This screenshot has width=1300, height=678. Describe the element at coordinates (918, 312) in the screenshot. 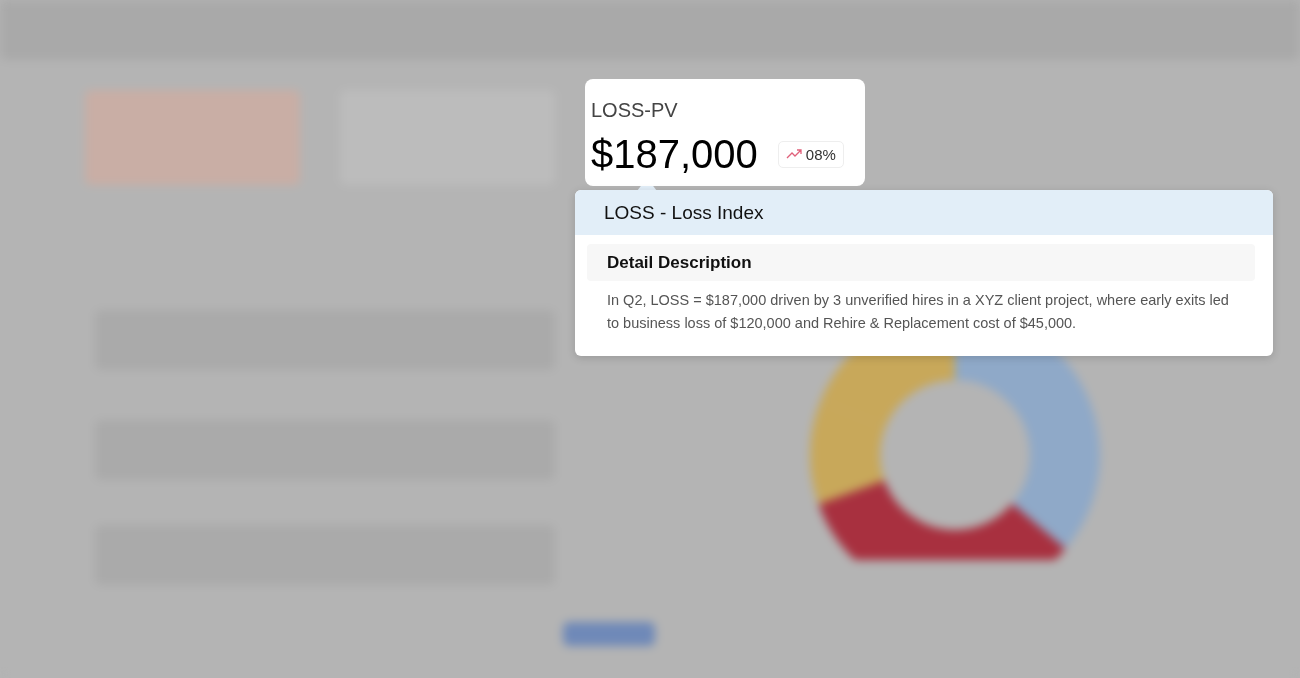

I see `description-text: In Q2, LOSS = $187,000 driven by 3 unverified hires in a XYZ client project, where early exits led to business loss of $120,000 and Rehire & Replacement cost of $45,000.` at that location.